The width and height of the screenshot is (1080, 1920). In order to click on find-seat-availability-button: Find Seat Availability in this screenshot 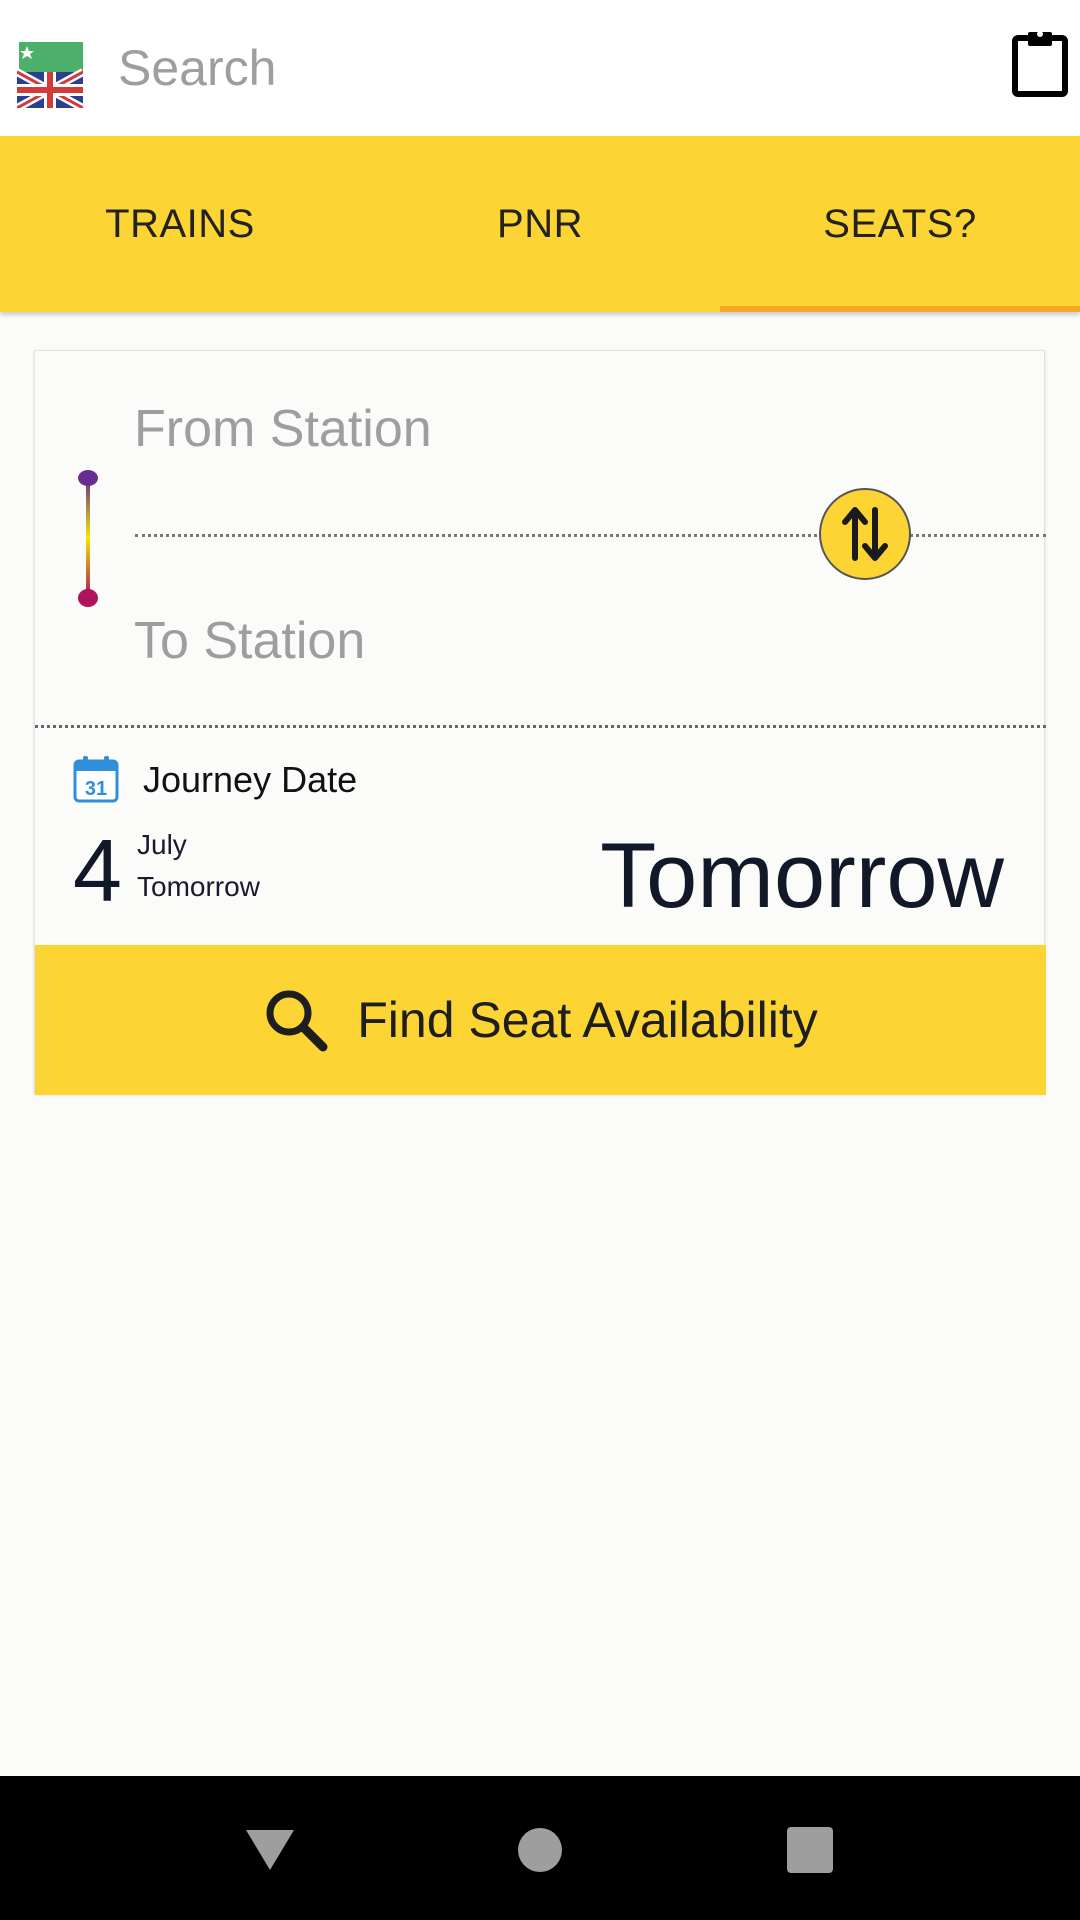, I will do `click(540, 1020)`.